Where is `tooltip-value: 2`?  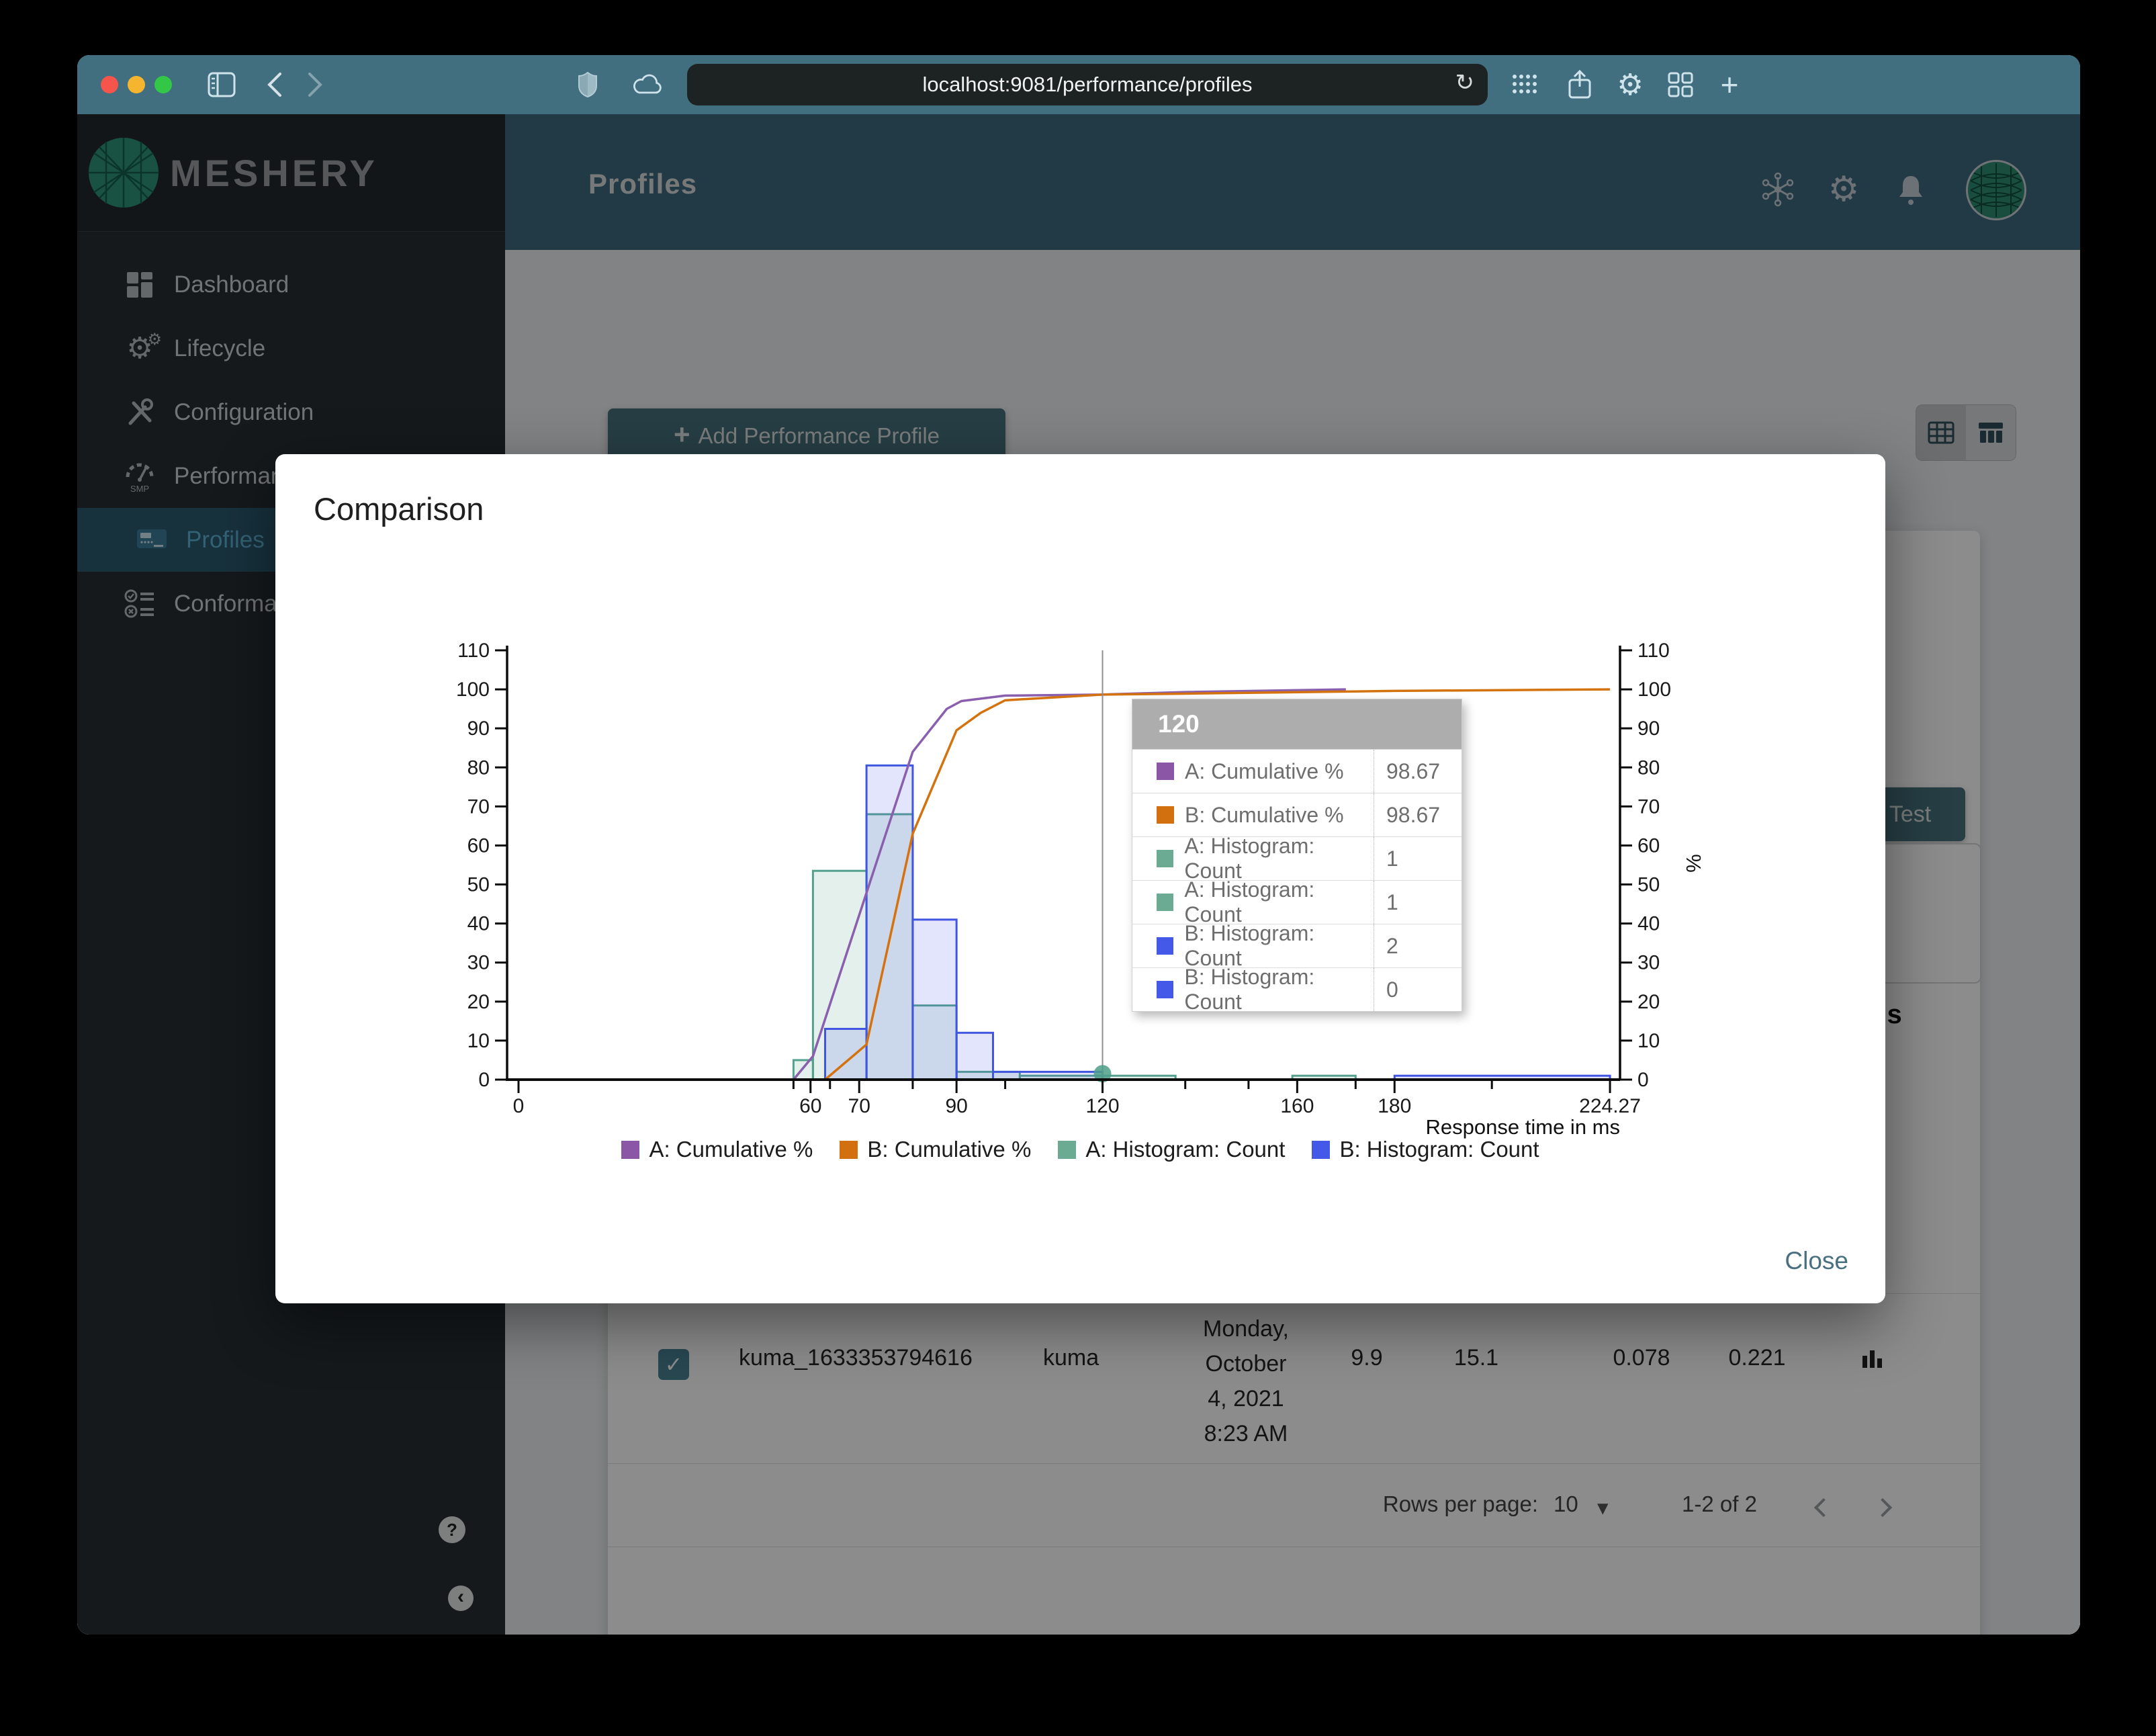
tooltip-value: 2 is located at coordinates (1418, 945).